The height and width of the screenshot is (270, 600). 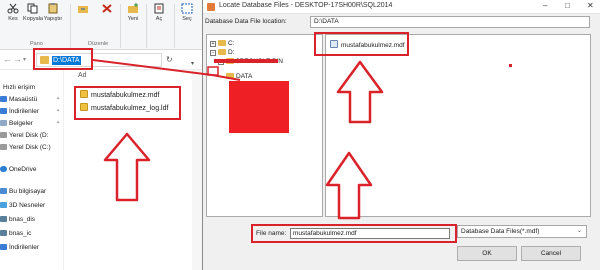 I want to click on delete-x-icon, so click(x=107, y=8).